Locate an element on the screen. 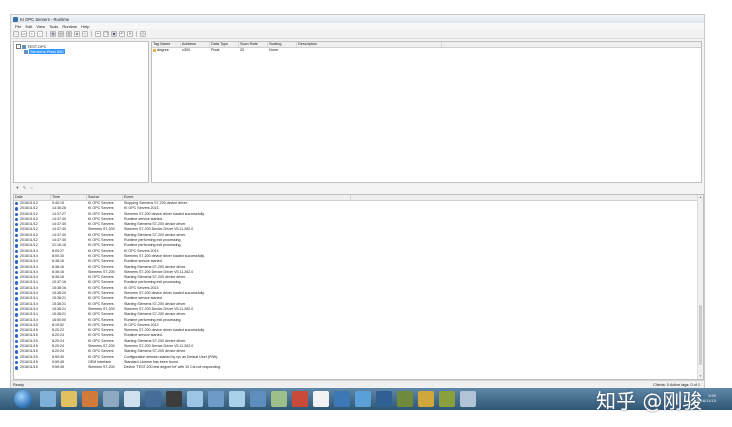 The height and width of the screenshot is (427, 732). taskbar-app-ie is located at coordinates (48, 399).